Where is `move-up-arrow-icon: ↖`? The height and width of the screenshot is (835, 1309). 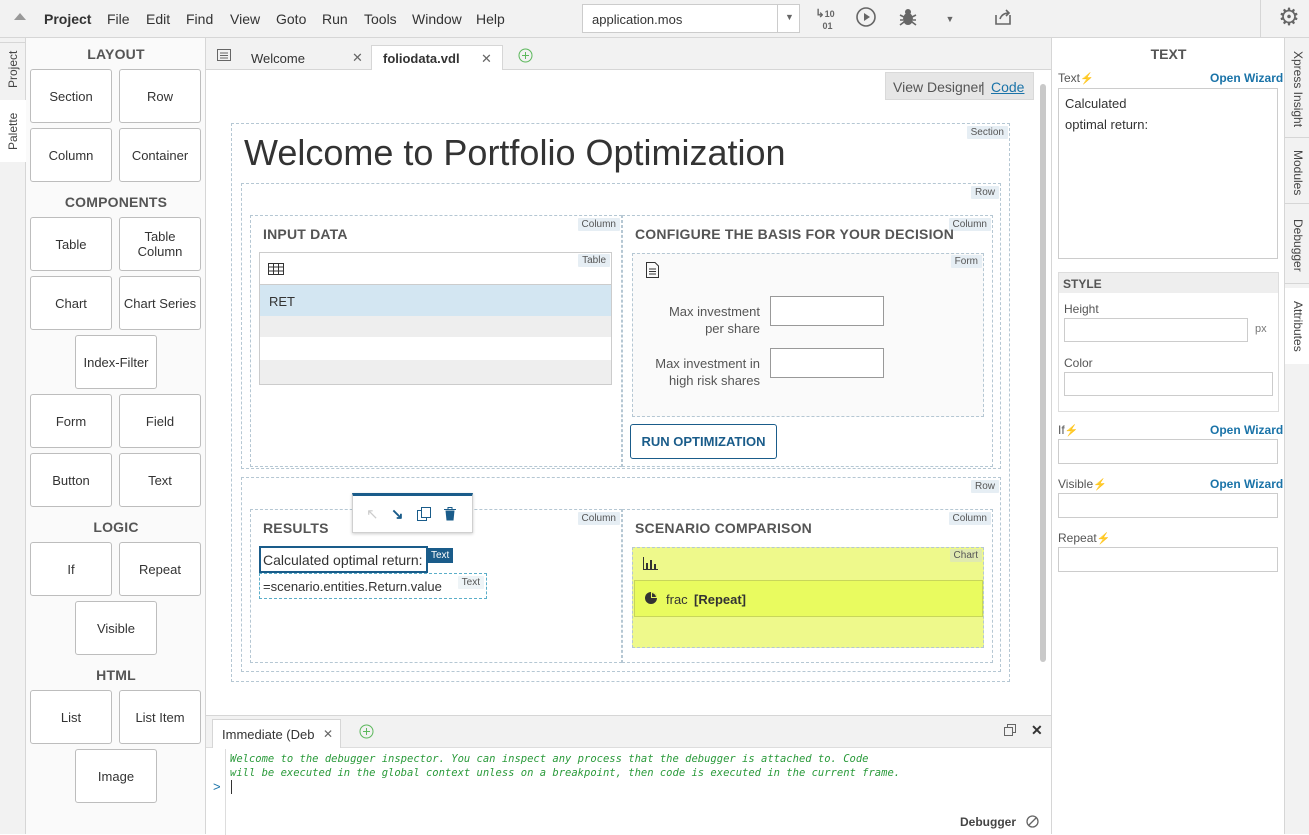
move-up-arrow-icon: ↖ is located at coordinates (372, 514).